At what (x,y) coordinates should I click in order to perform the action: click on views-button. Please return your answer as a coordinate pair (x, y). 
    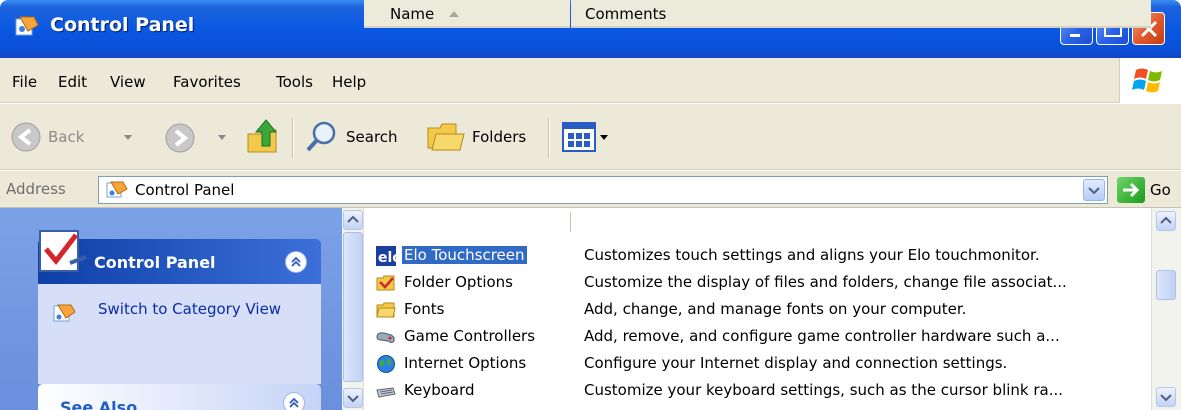
    Looking at the image, I should click on (590, 138).